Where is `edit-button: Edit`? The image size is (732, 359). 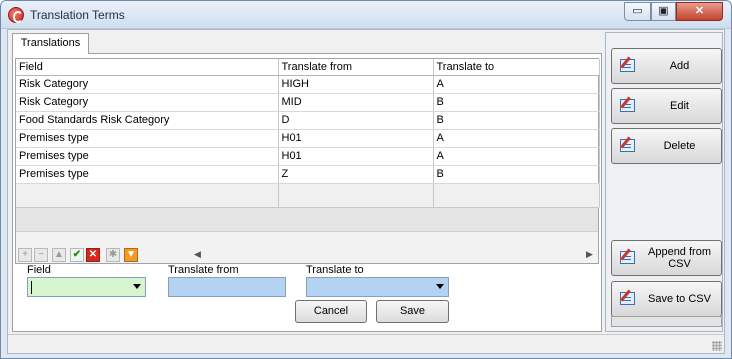 edit-button: Edit is located at coordinates (666, 106).